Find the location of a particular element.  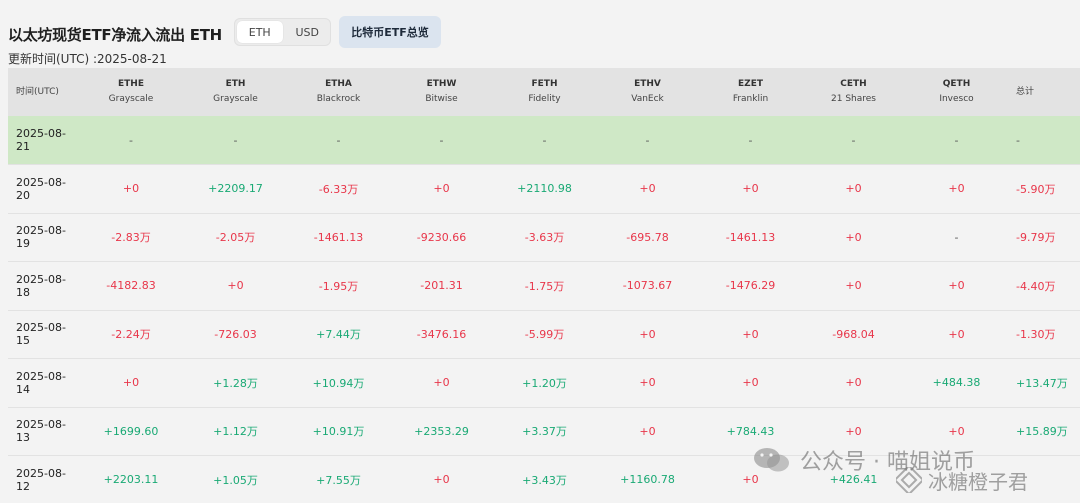

col-code: ETH is located at coordinates (235, 84).